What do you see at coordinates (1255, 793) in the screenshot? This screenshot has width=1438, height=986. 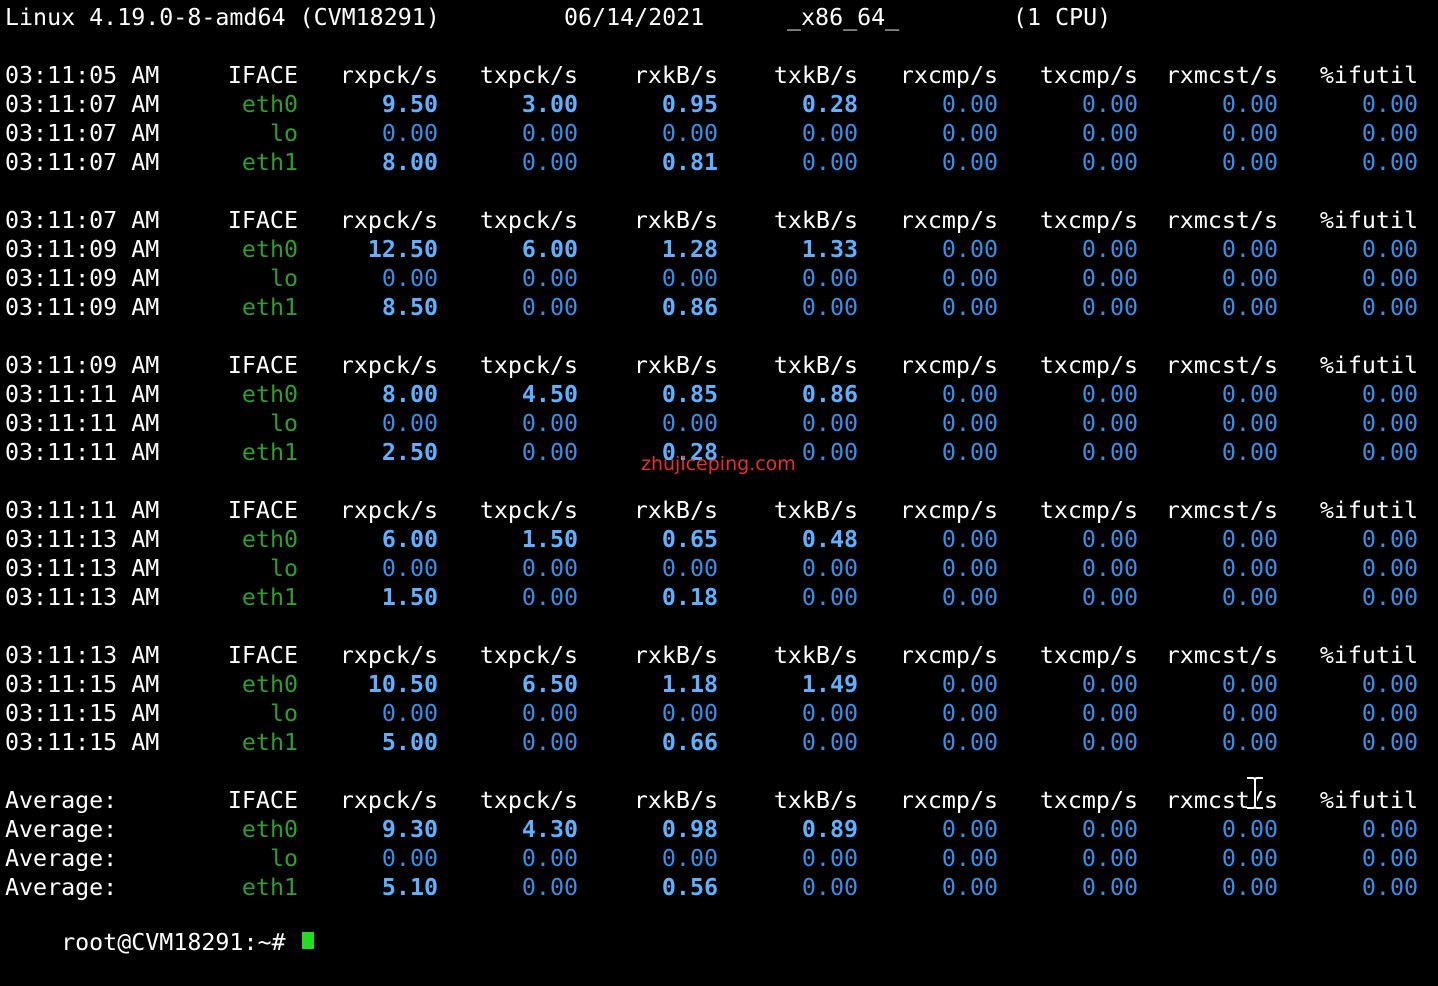 I see `text-cursor-ibeam-icon` at bounding box center [1255, 793].